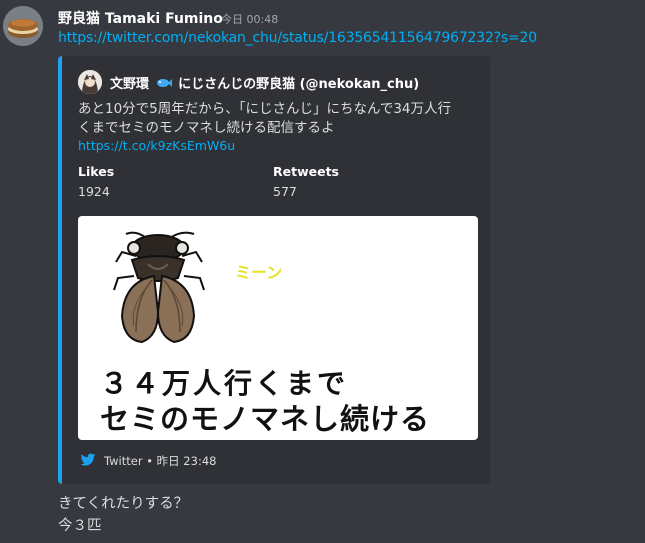  Describe the element at coordinates (123, 461) in the screenshot. I see `footer-source: Twitter` at that location.